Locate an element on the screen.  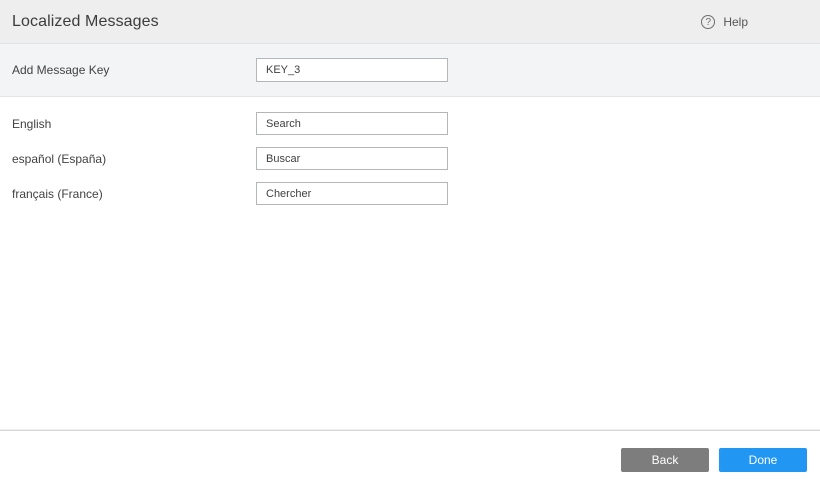
help-label: Help is located at coordinates (735, 21).